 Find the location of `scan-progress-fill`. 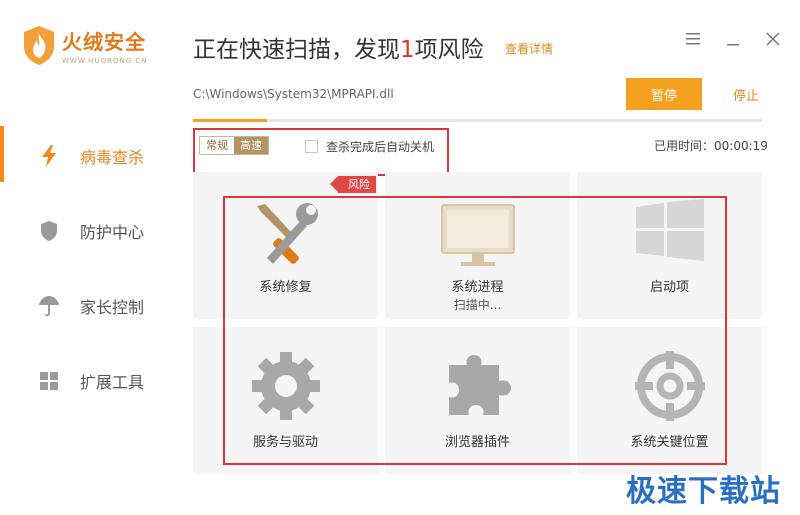

scan-progress-fill is located at coordinates (230, 120).